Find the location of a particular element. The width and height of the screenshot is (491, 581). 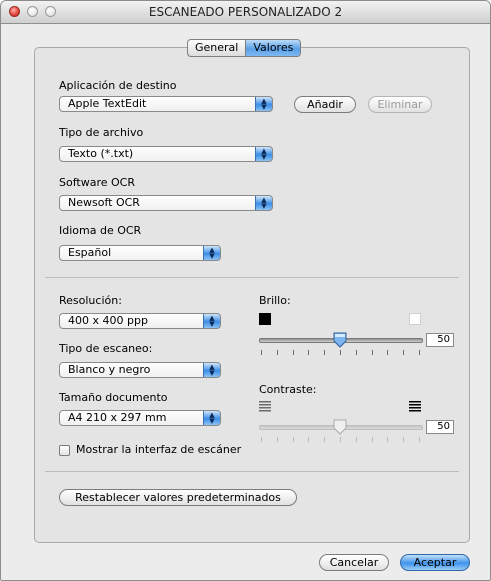

show-interface-label: Mostrar la interfaz de escáner is located at coordinates (159, 449).